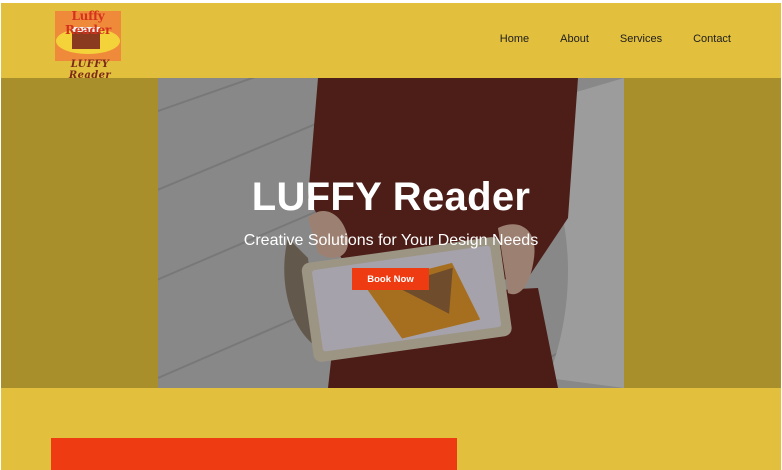 This screenshot has height=470, width=782. What do you see at coordinates (391, 240) in the screenshot?
I see `hero-subtitle: Creative Solutions for Your Design Needs` at bounding box center [391, 240].